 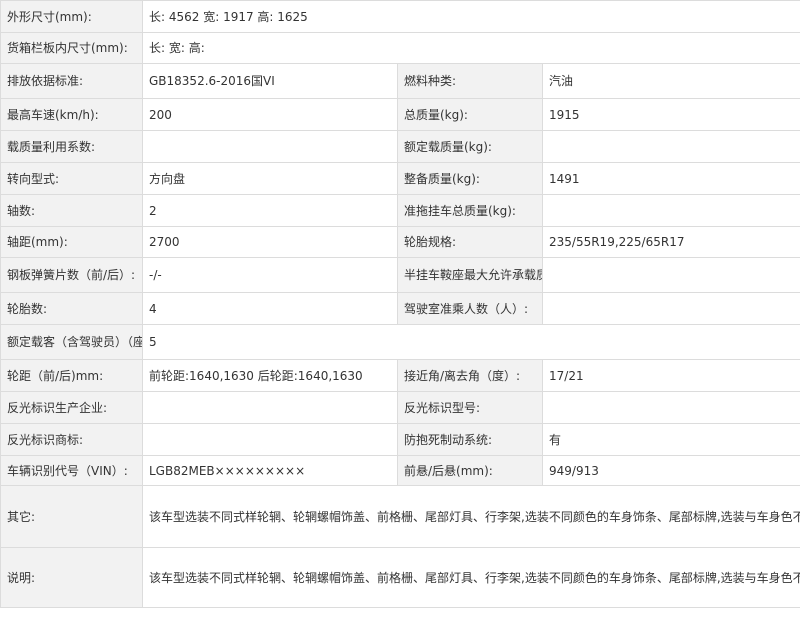 I want to click on spec-value: 方向盘, so click(x=270, y=178).